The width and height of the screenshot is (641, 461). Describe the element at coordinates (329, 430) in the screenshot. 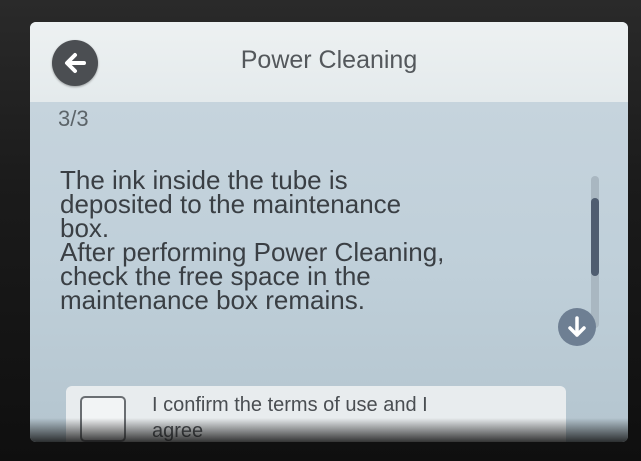

I see `bottom-edge-shadow` at that location.